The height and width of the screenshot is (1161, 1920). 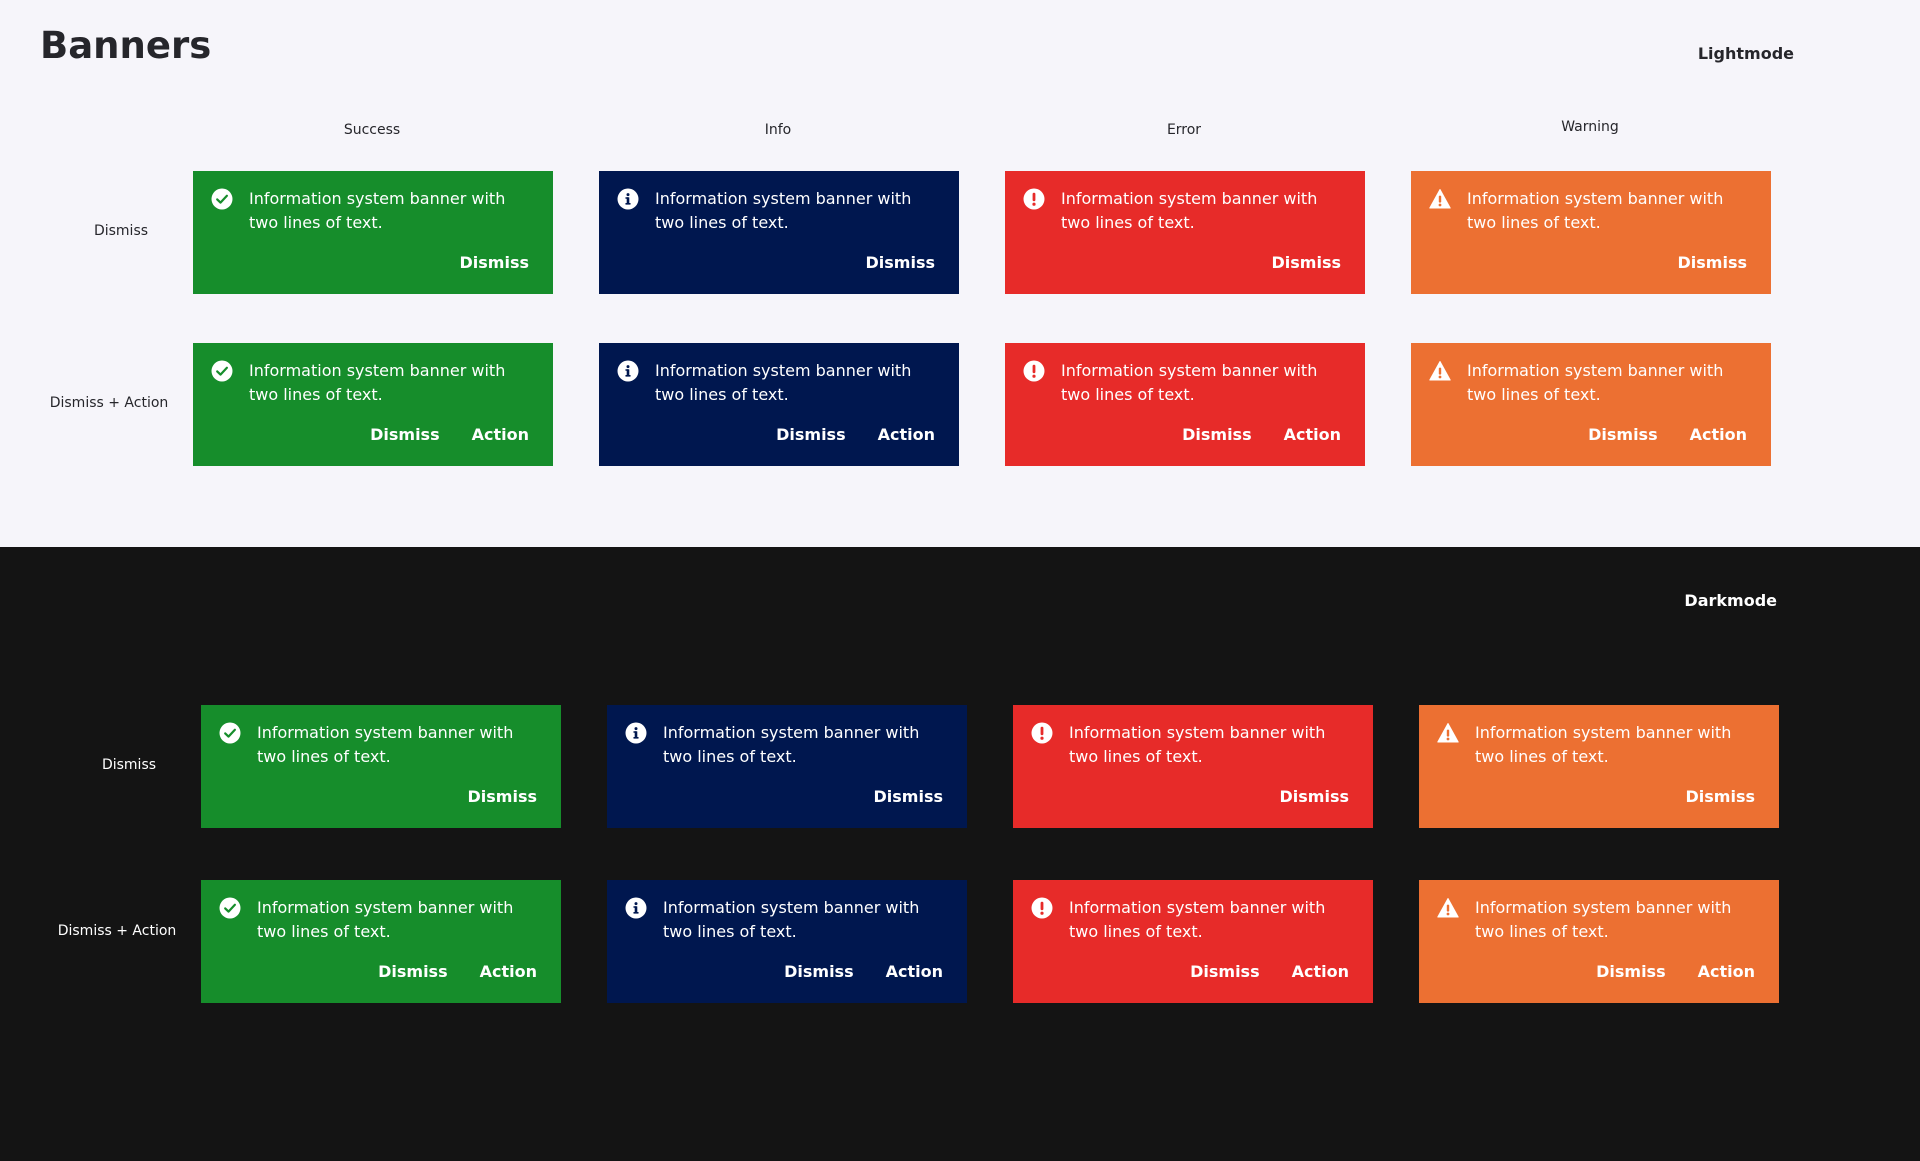 What do you see at coordinates (1590, 127) in the screenshot?
I see `column-label-warning: Warning` at bounding box center [1590, 127].